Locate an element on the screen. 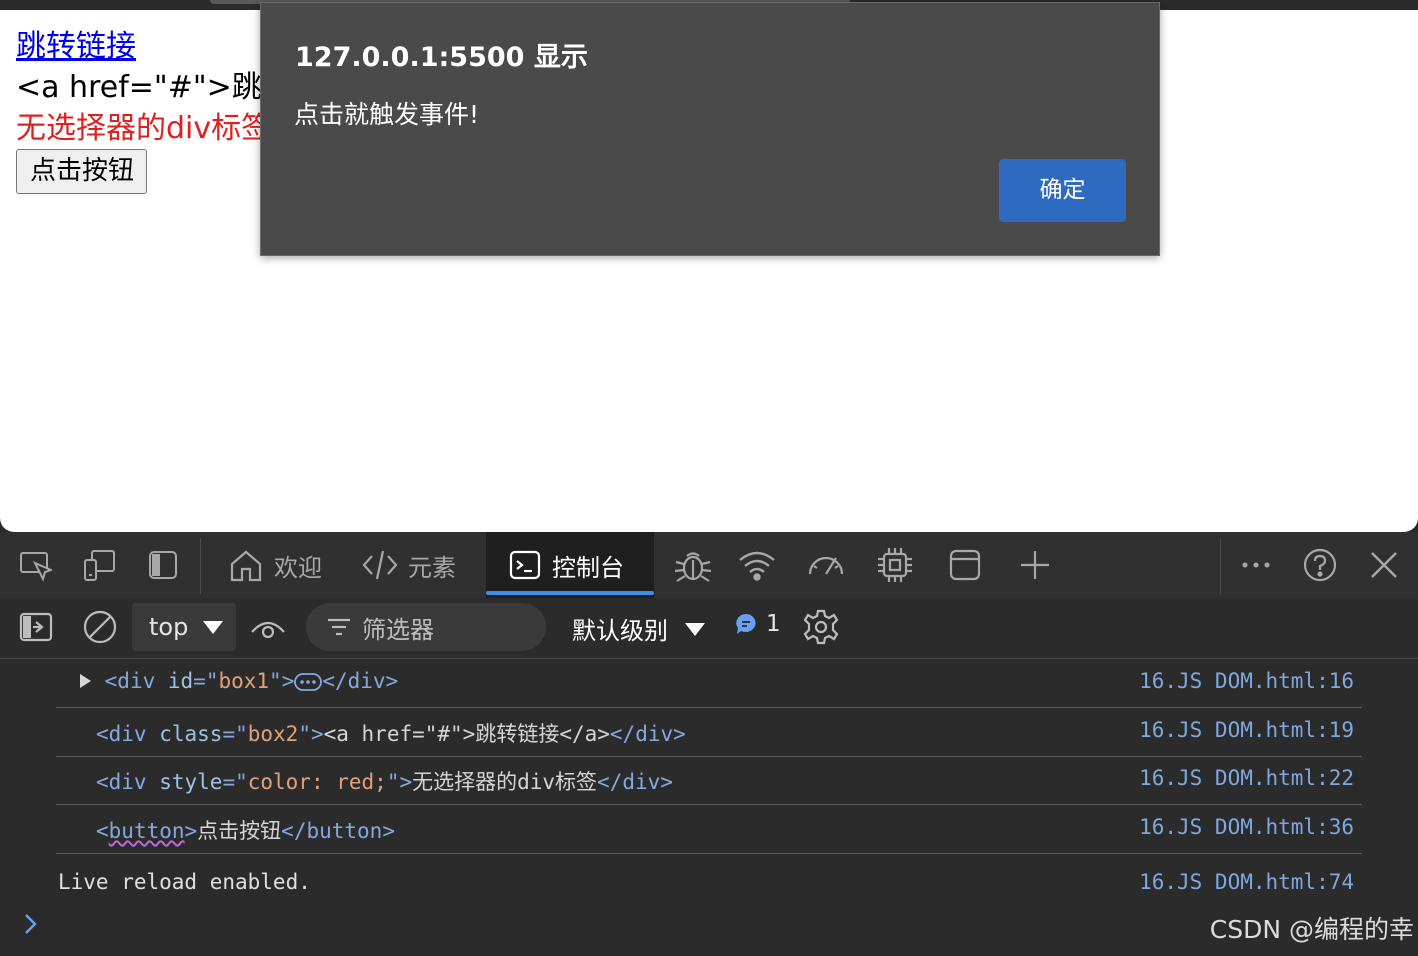 The width and height of the screenshot is (1418, 956). log-level-select: 默认级别 is located at coordinates (639, 628).